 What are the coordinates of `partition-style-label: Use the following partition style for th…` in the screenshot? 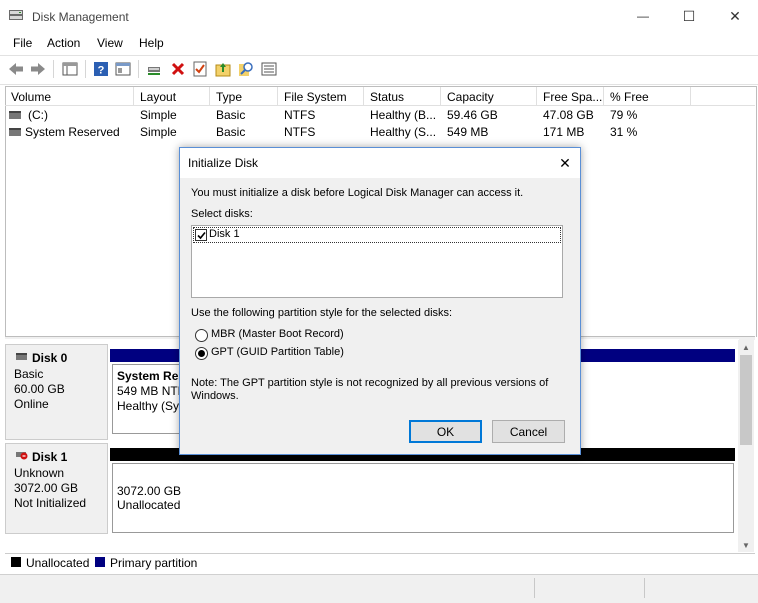 It's located at (322, 313).